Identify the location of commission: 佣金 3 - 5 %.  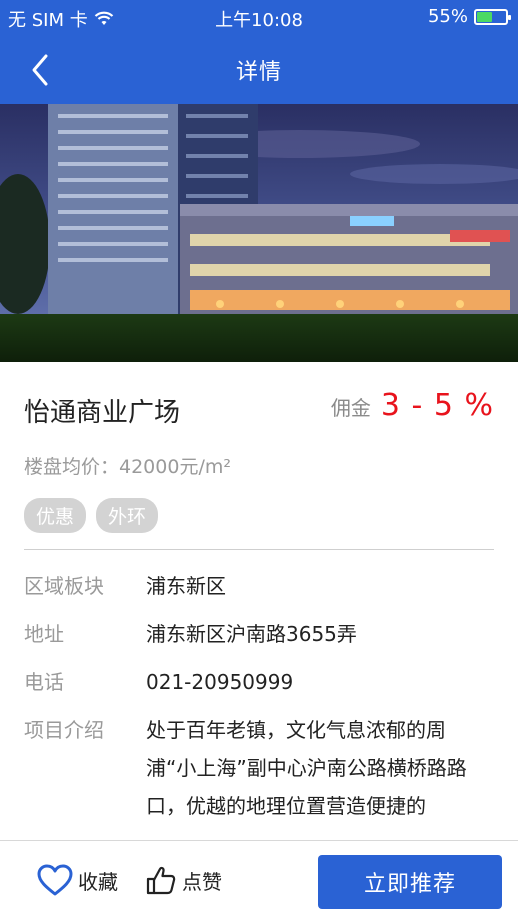
(412, 405).